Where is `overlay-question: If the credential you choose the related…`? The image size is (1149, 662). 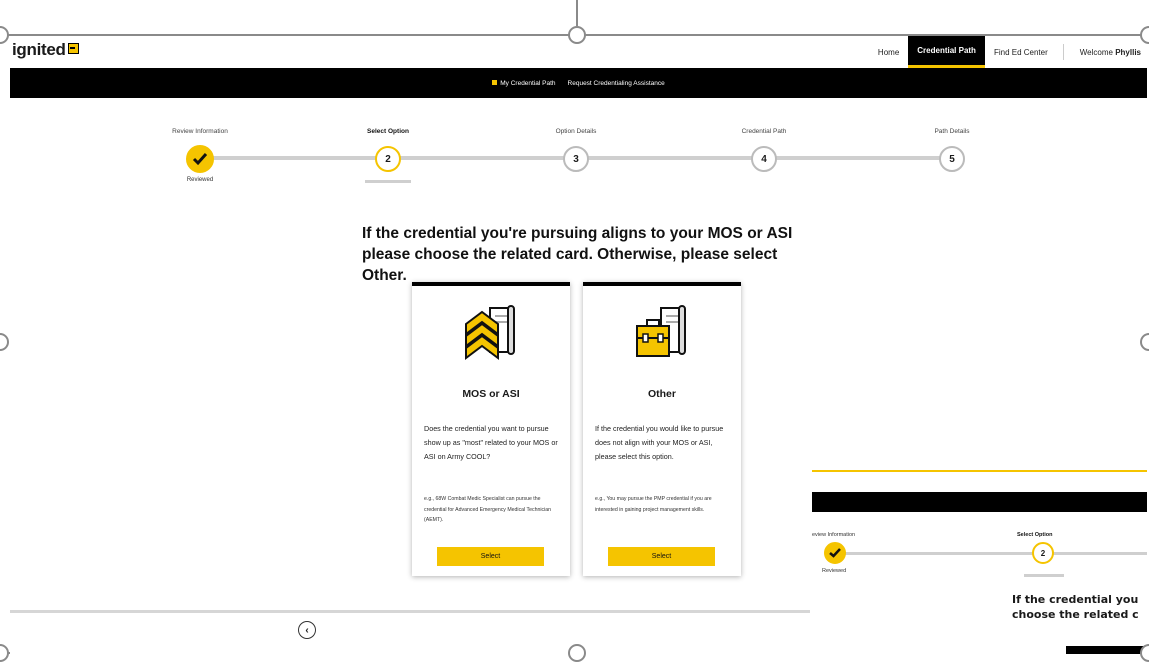 overlay-question: If the credential you choose the related… is located at coordinates (1079, 607).